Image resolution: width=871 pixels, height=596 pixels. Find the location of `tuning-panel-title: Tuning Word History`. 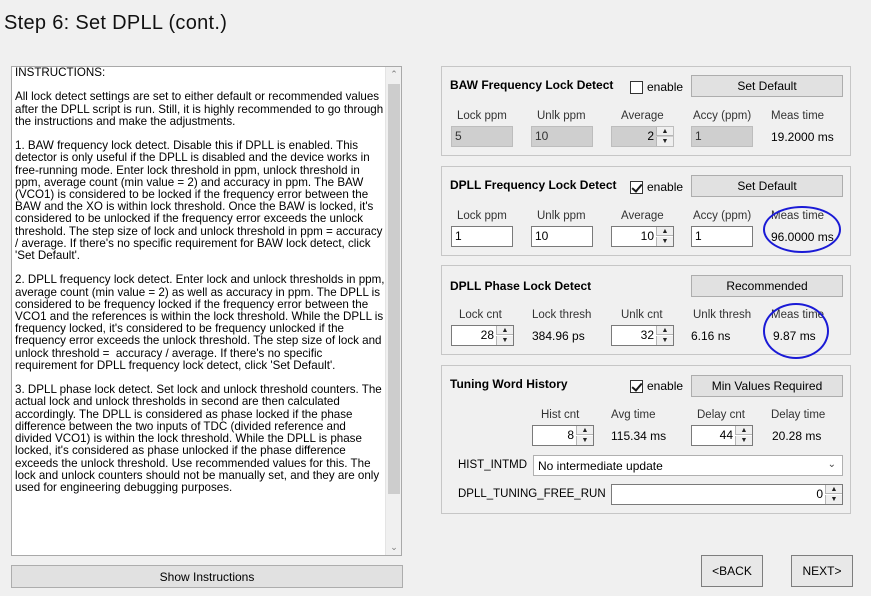

tuning-panel-title: Tuning Word History is located at coordinates (509, 384).